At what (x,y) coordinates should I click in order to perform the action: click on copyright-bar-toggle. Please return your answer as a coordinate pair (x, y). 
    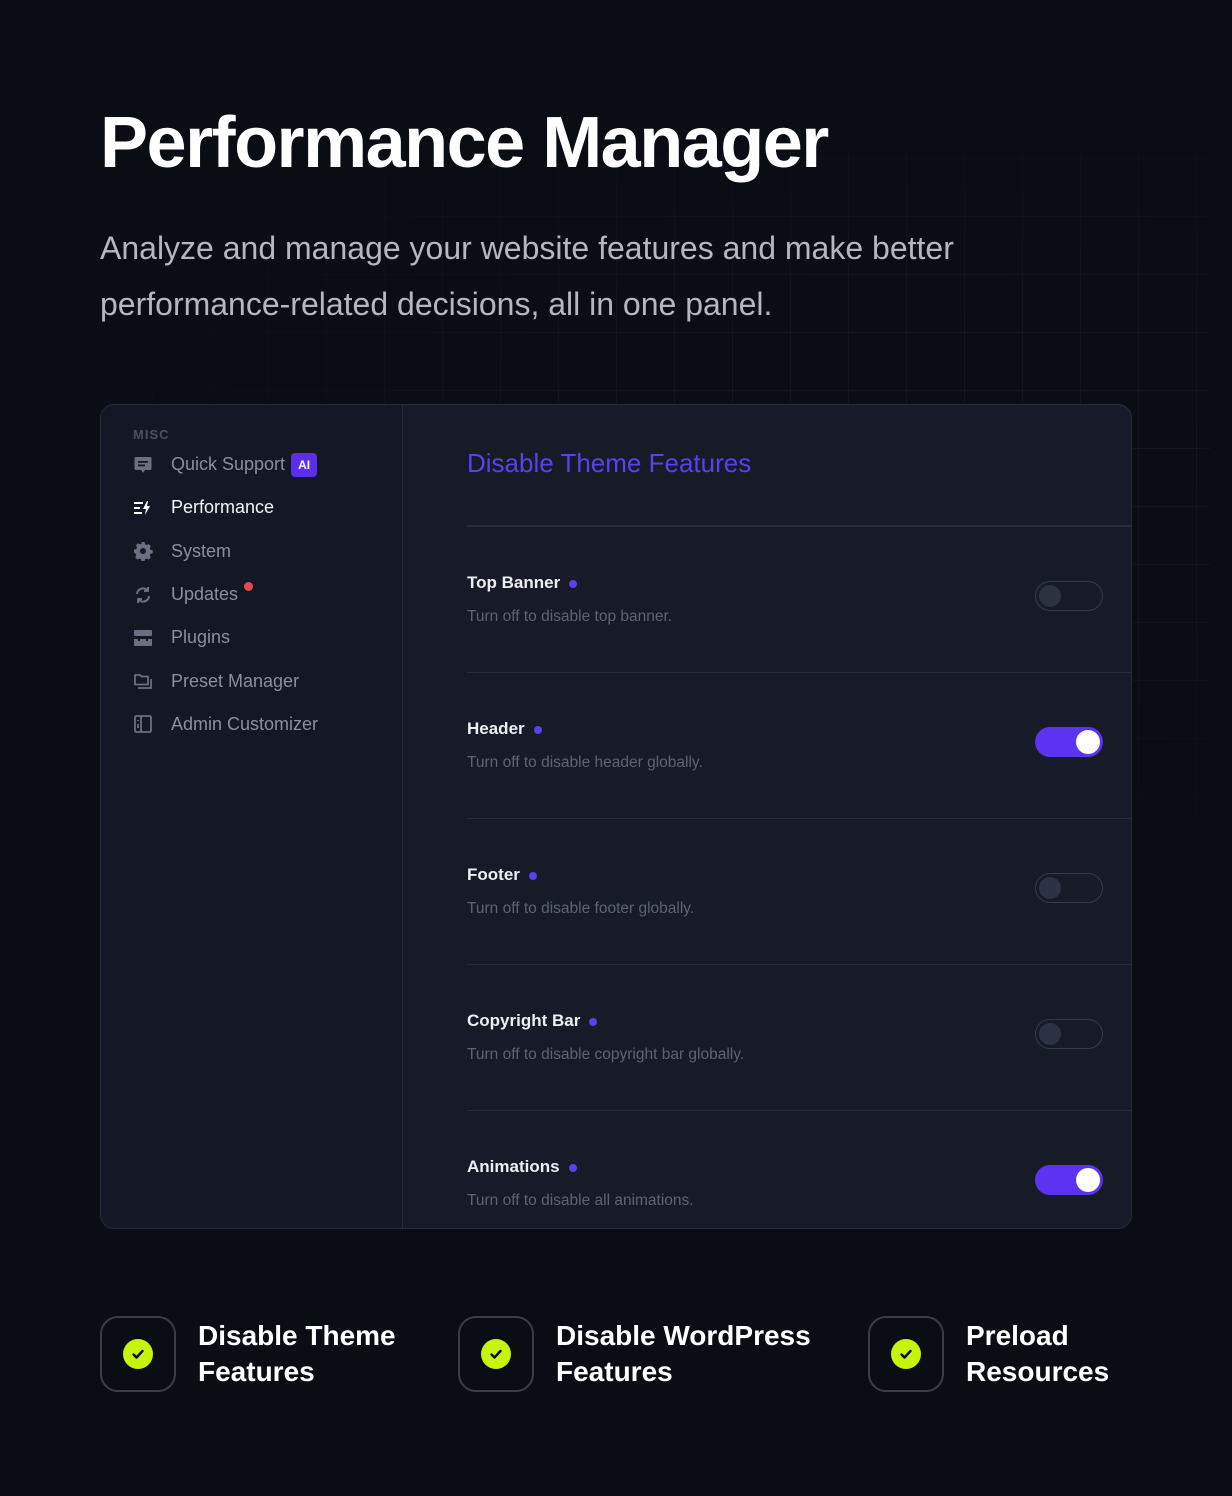
    Looking at the image, I should click on (1069, 1033).